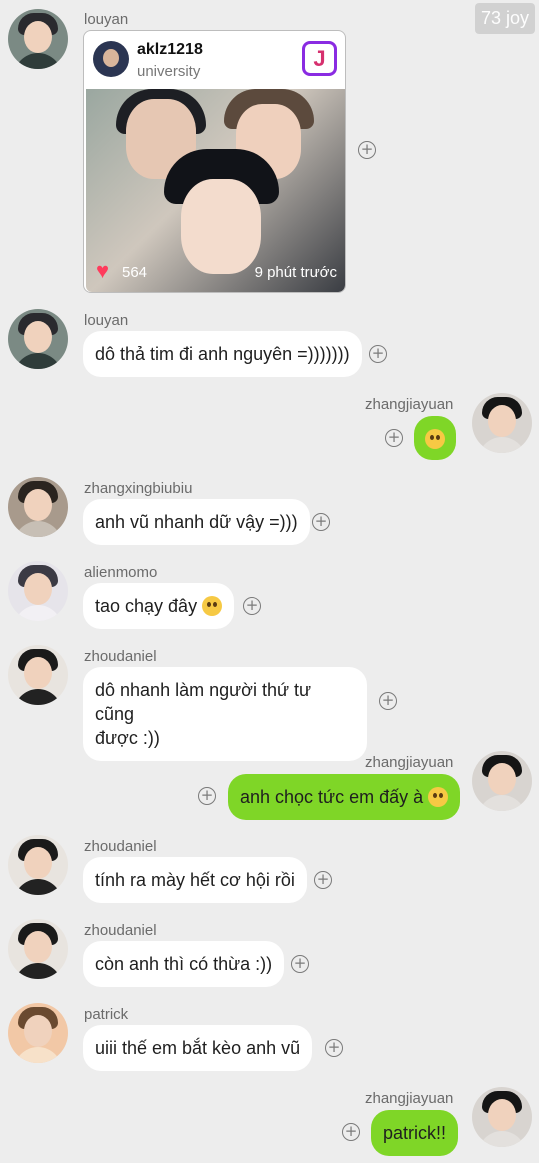  Describe the element at coordinates (121, 572) in the screenshot. I see `sender-name: alienmomo` at that location.